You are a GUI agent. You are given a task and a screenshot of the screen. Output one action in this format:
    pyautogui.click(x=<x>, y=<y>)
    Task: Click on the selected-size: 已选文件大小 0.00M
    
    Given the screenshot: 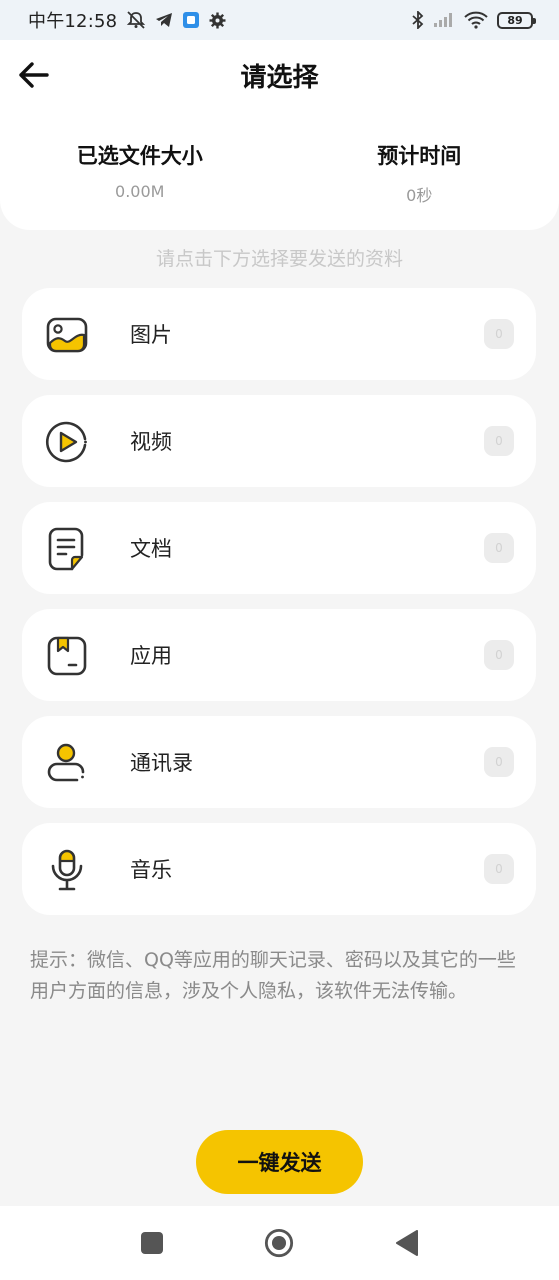 What is the action you would take?
    pyautogui.click(x=140, y=170)
    